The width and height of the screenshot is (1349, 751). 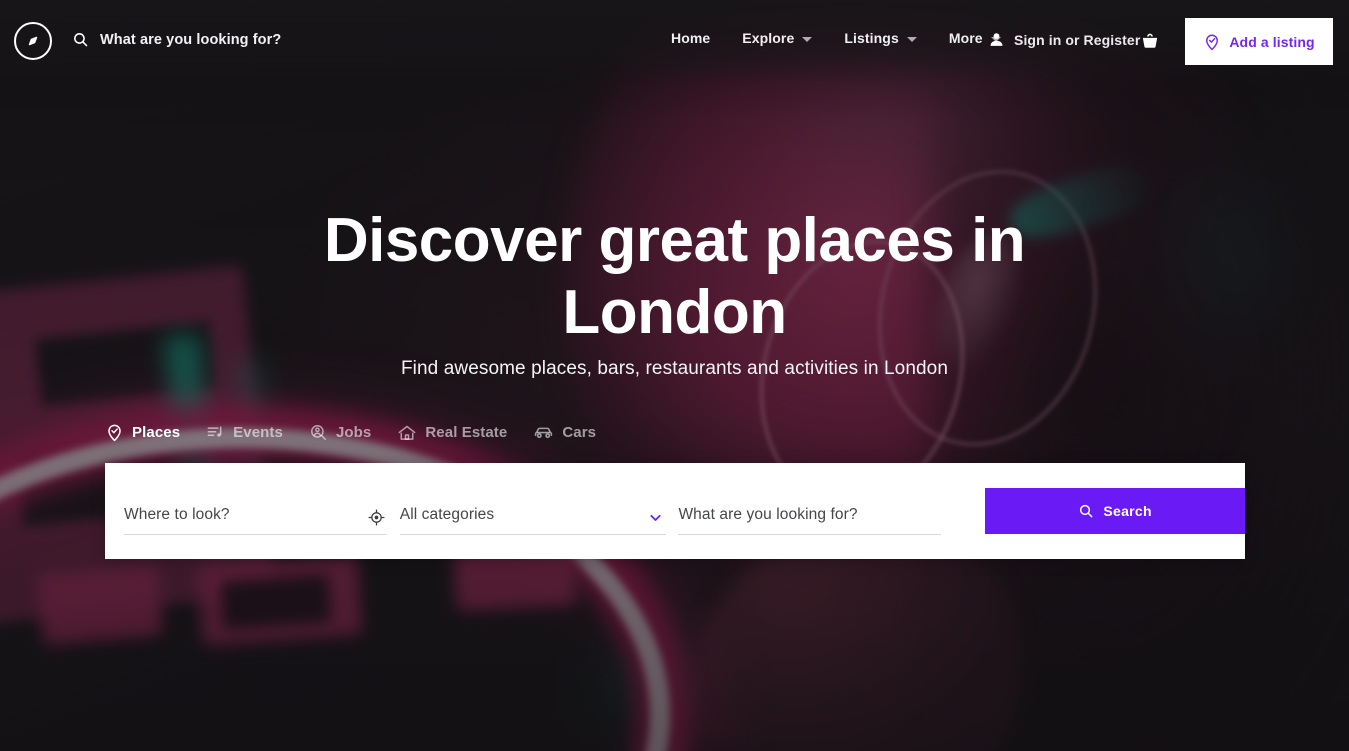 I want to click on primary-navigation: Home Explore Listings More, so click(x=836, y=38).